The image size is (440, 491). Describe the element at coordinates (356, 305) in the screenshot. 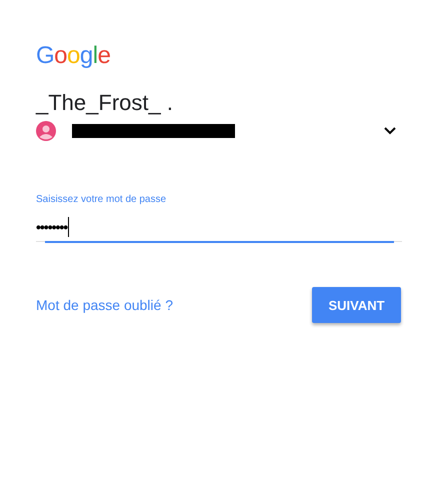

I see `next-button: SUIVANT` at that location.